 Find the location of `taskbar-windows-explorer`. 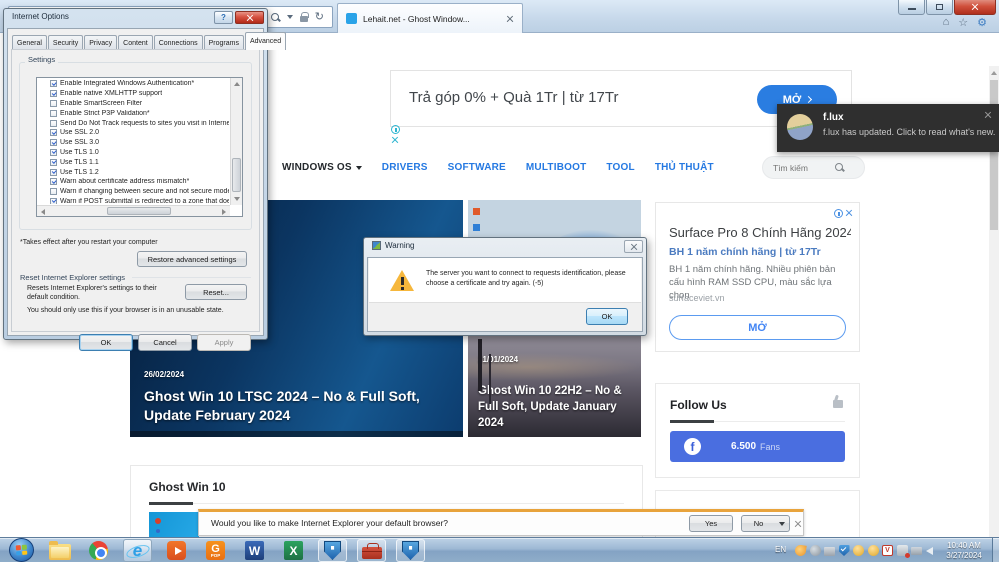

taskbar-windows-explorer is located at coordinates (59, 550).